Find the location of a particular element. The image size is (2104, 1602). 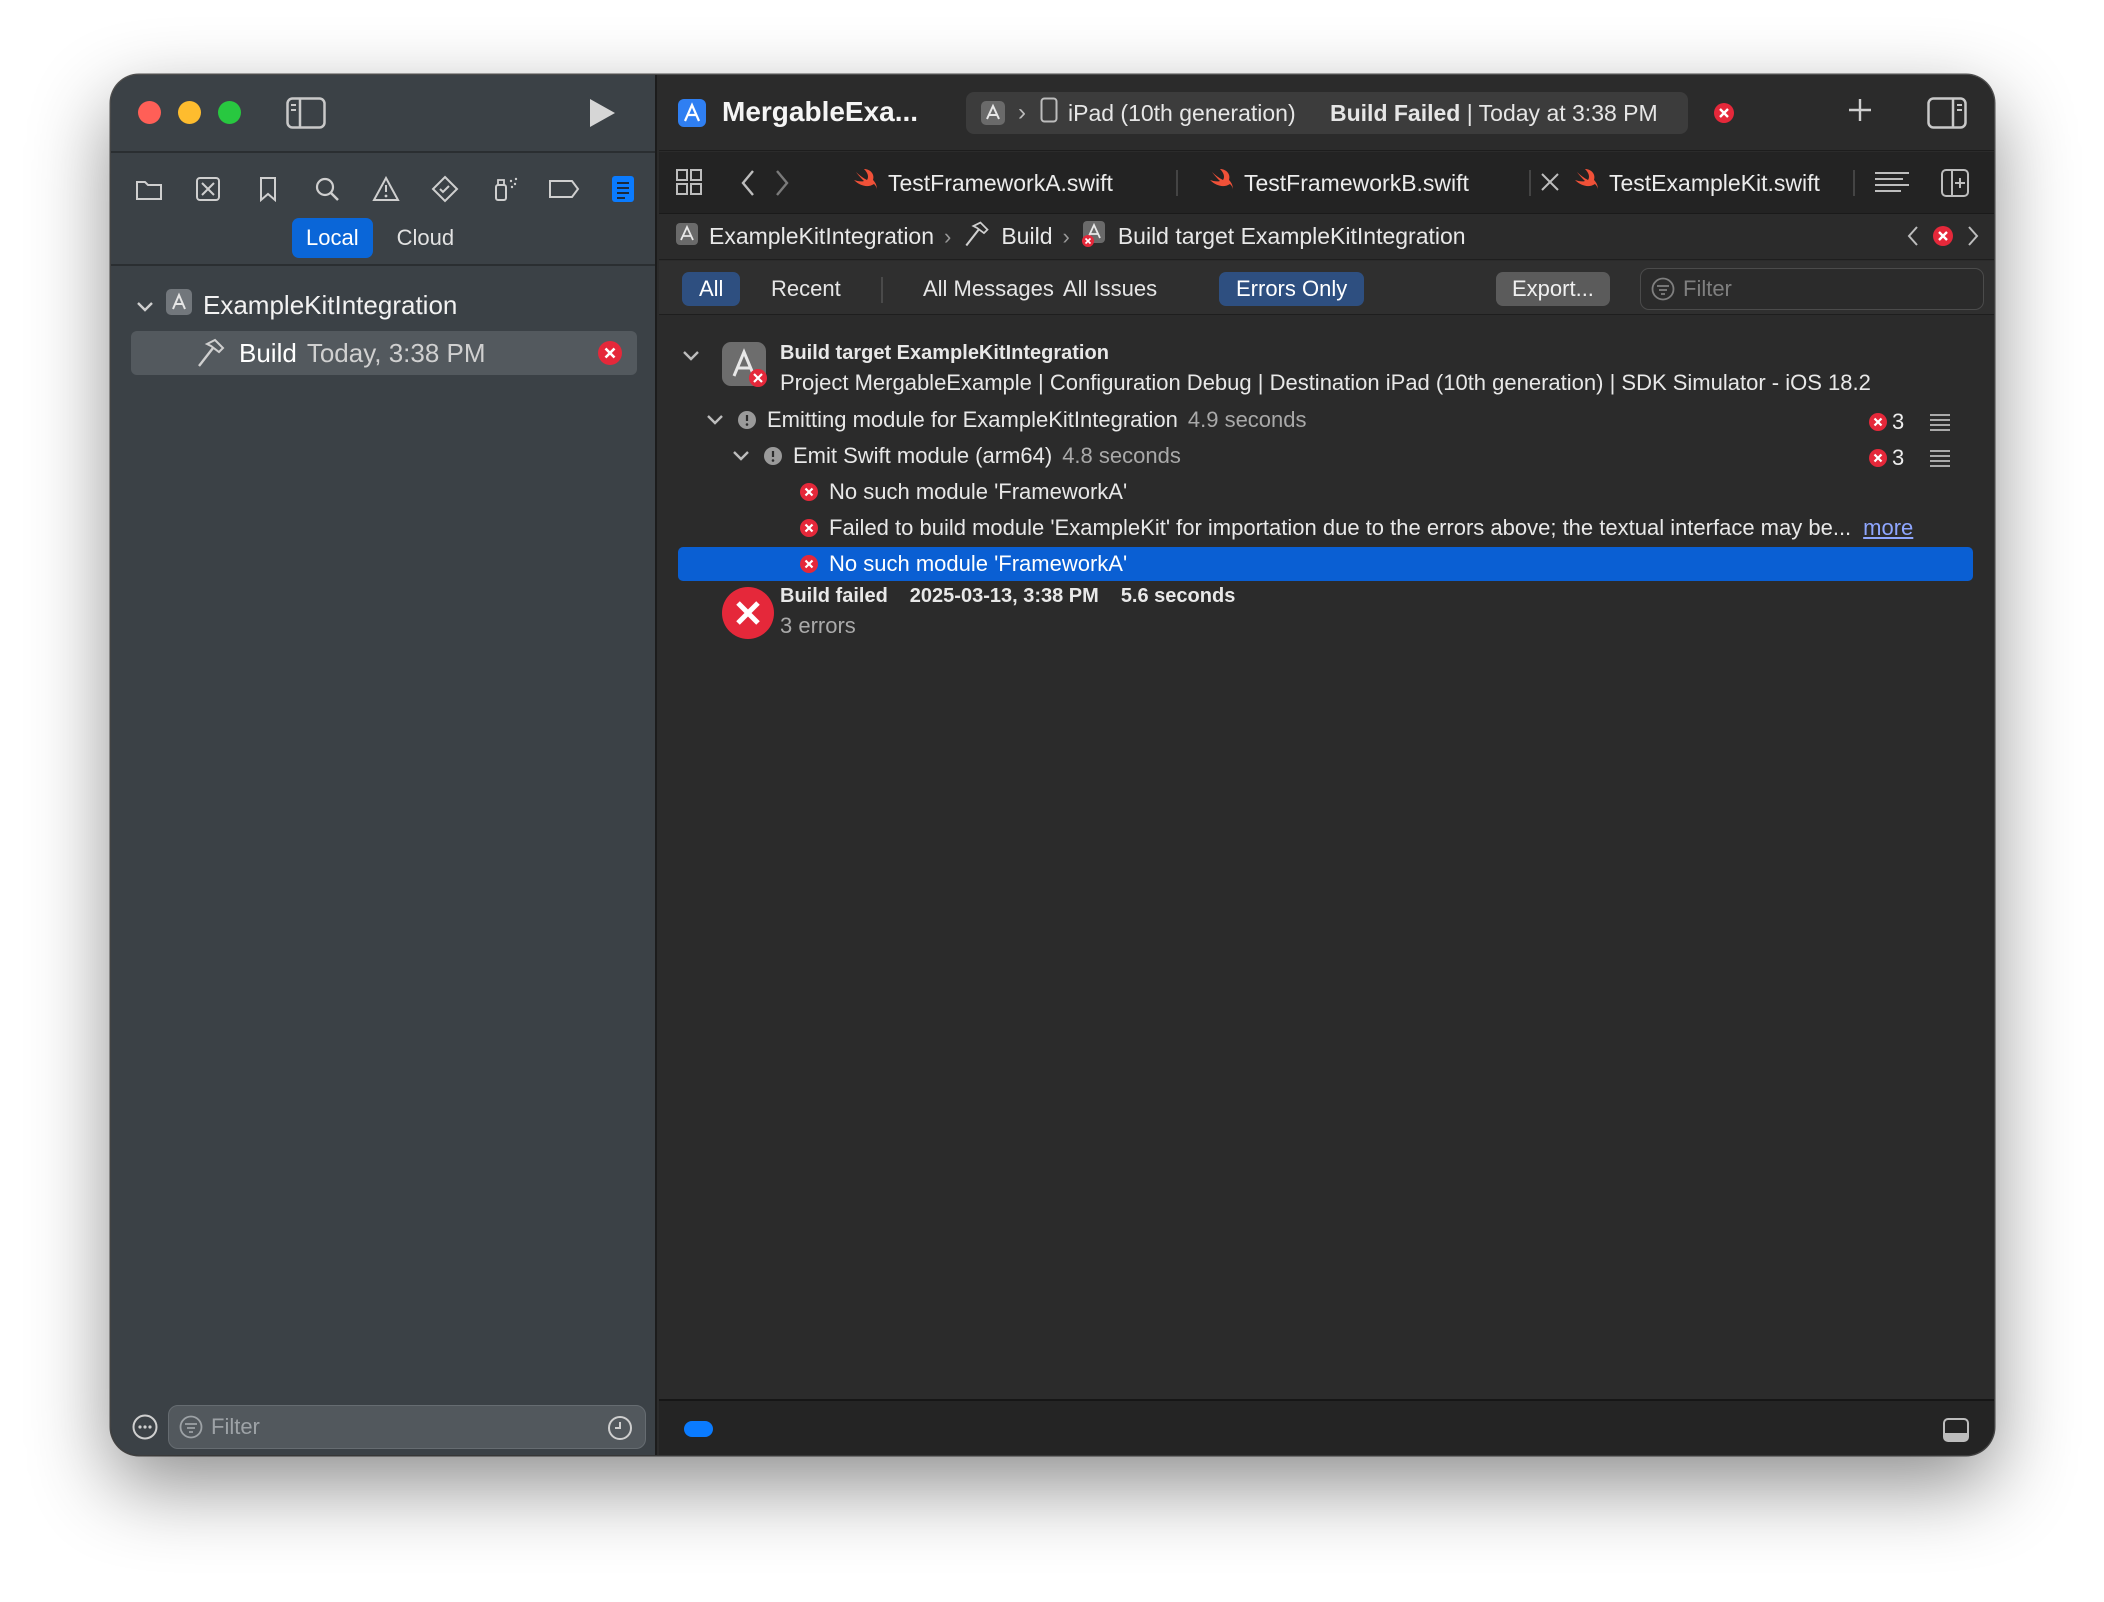

sidebar-filter-input: Filter is located at coordinates (407, 1427).